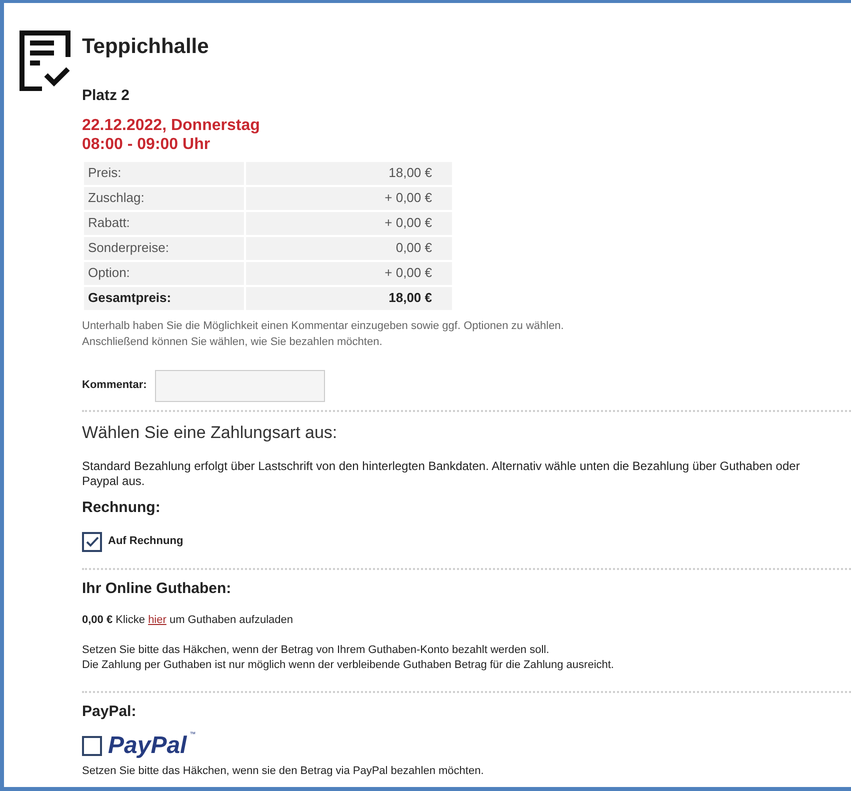  Describe the element at coordinates (210, 433) in the screenshot. I see `section-heading: Wählen Sie eine Zahlungsart aus:` at that location.